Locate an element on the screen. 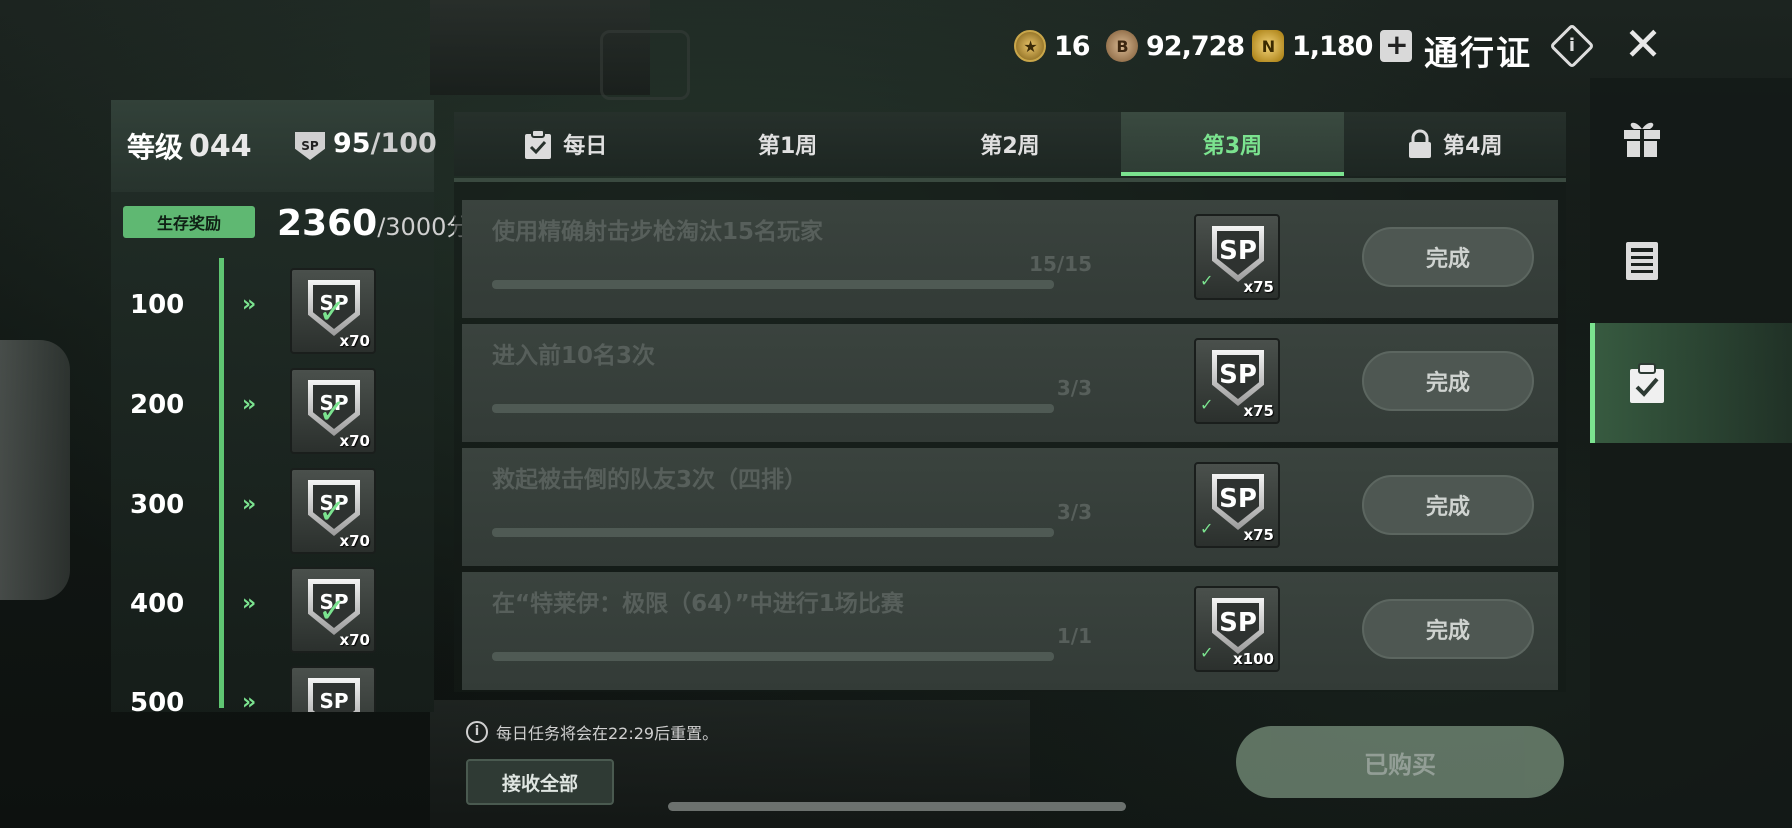  survival-current: 2360 is located at coordinates (327, 223).